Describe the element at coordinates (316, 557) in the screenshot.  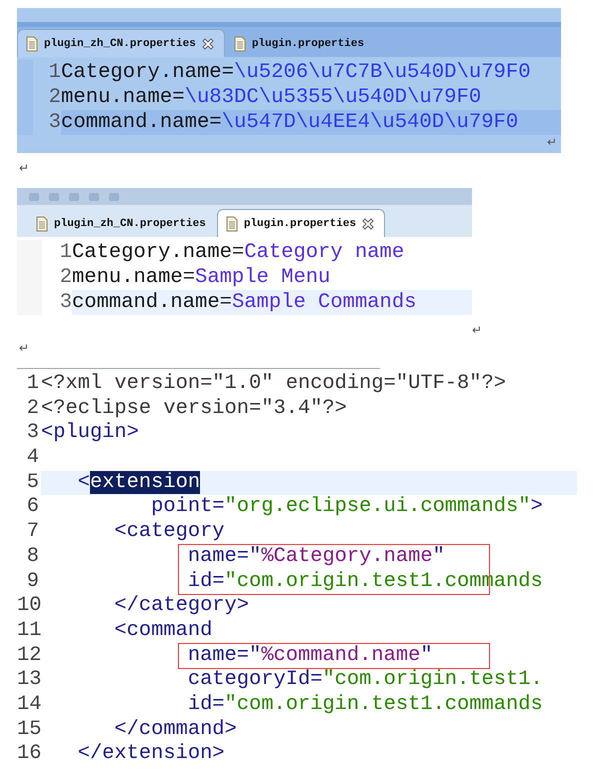
I see `code-line: name="%Category.name"` at that location.